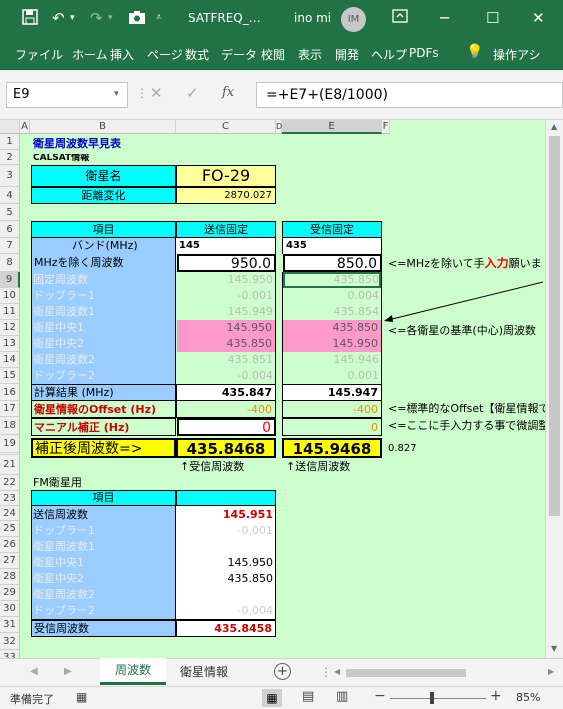  Describe the element at coordinates (10, 513) in the screenshot. I see `row-header-24: 24` at that location.